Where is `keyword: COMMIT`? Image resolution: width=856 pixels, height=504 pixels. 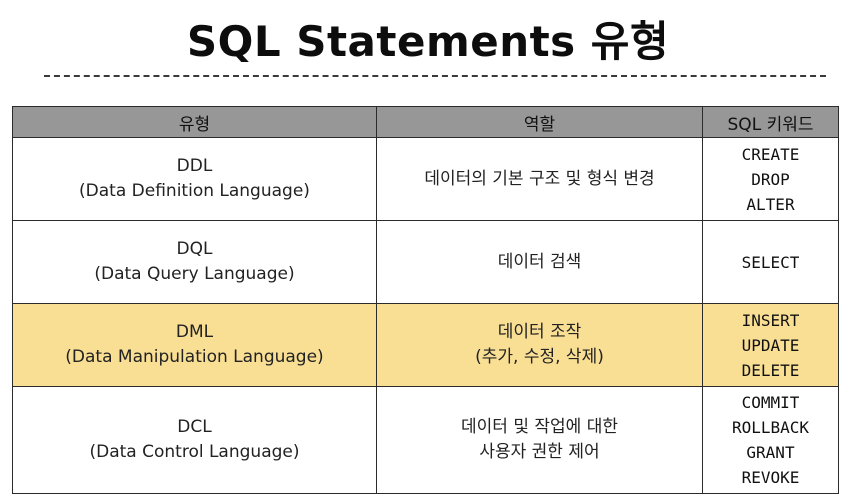 keyword: COMMIT is located at coordinates (770, 402).